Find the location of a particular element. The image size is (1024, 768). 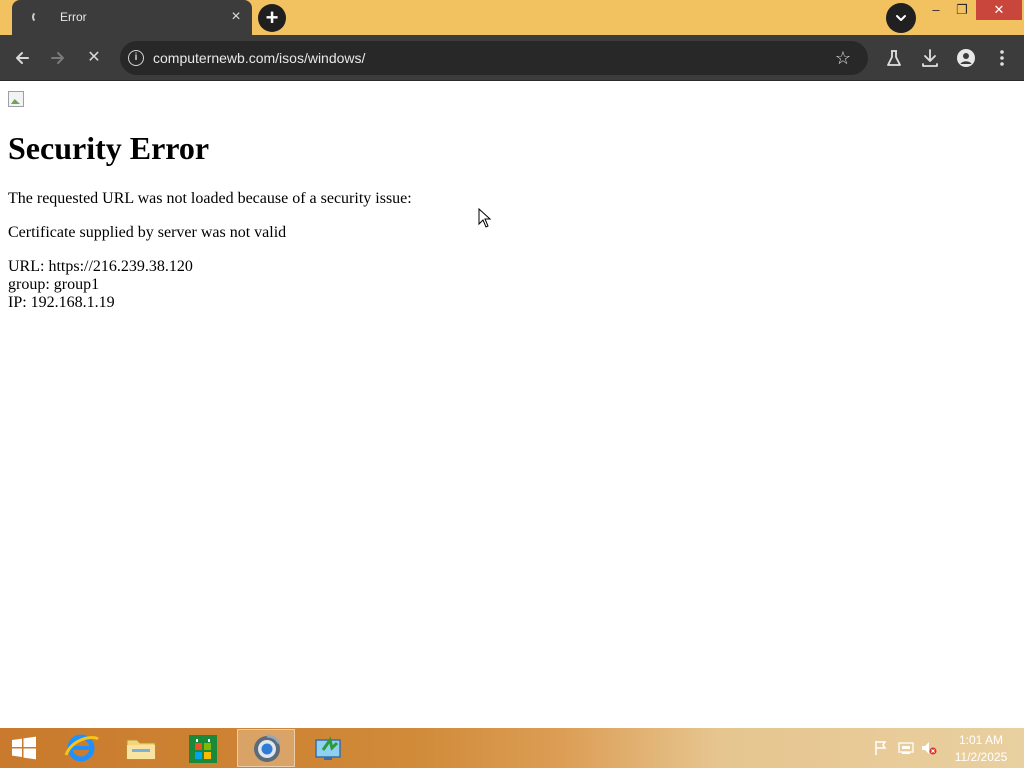

network-icon is located at coordinates (906, 748).